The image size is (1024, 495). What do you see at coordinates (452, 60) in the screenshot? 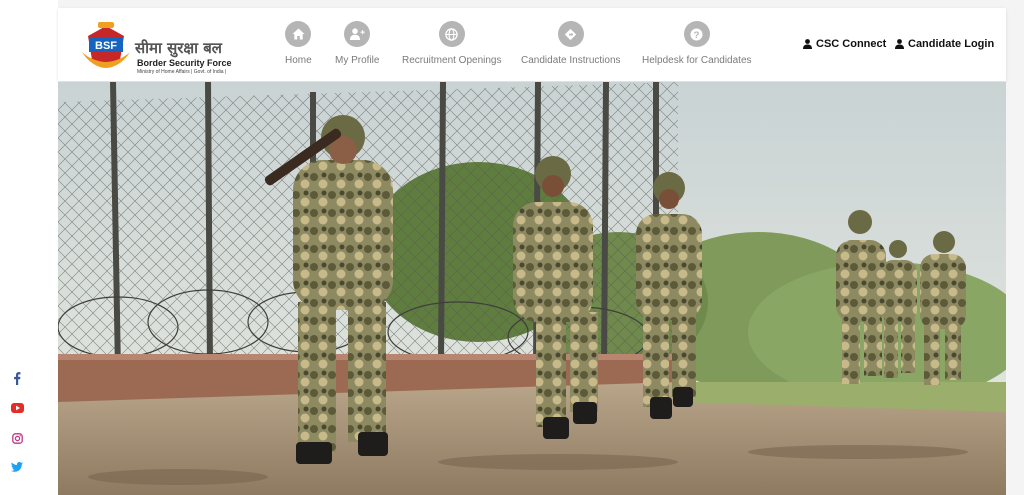
I see `nav-recruitment-openings-label: Recruitment Openings` at bounding box center [452, 60].